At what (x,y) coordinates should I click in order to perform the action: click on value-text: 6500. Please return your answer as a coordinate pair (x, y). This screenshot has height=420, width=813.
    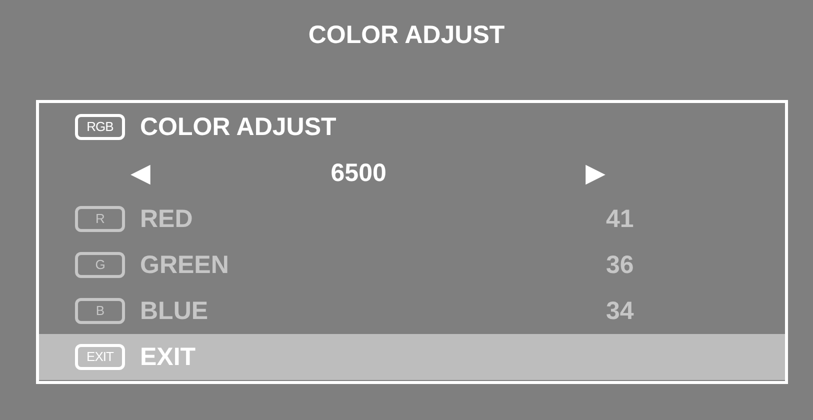
    Looking at the image, I should click on (359, 173).